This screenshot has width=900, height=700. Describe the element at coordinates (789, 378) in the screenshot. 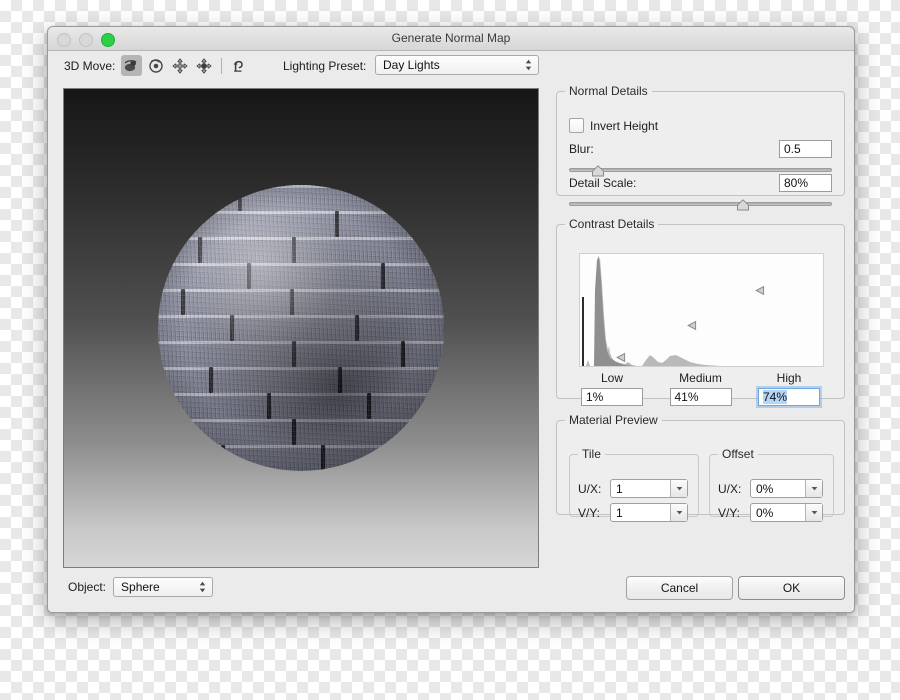

I see `high-caption: High` at that location.